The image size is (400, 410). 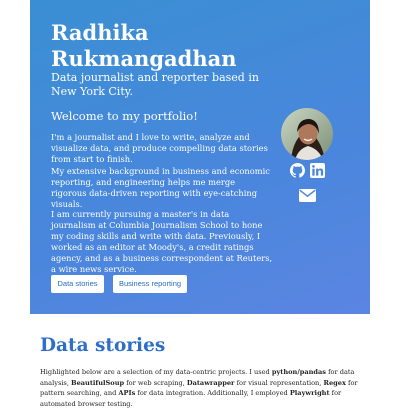 What do you see at coordinates (103, 345) in the screenshot?
I see `section-title: Data stories` at bounding box center [103, 345].